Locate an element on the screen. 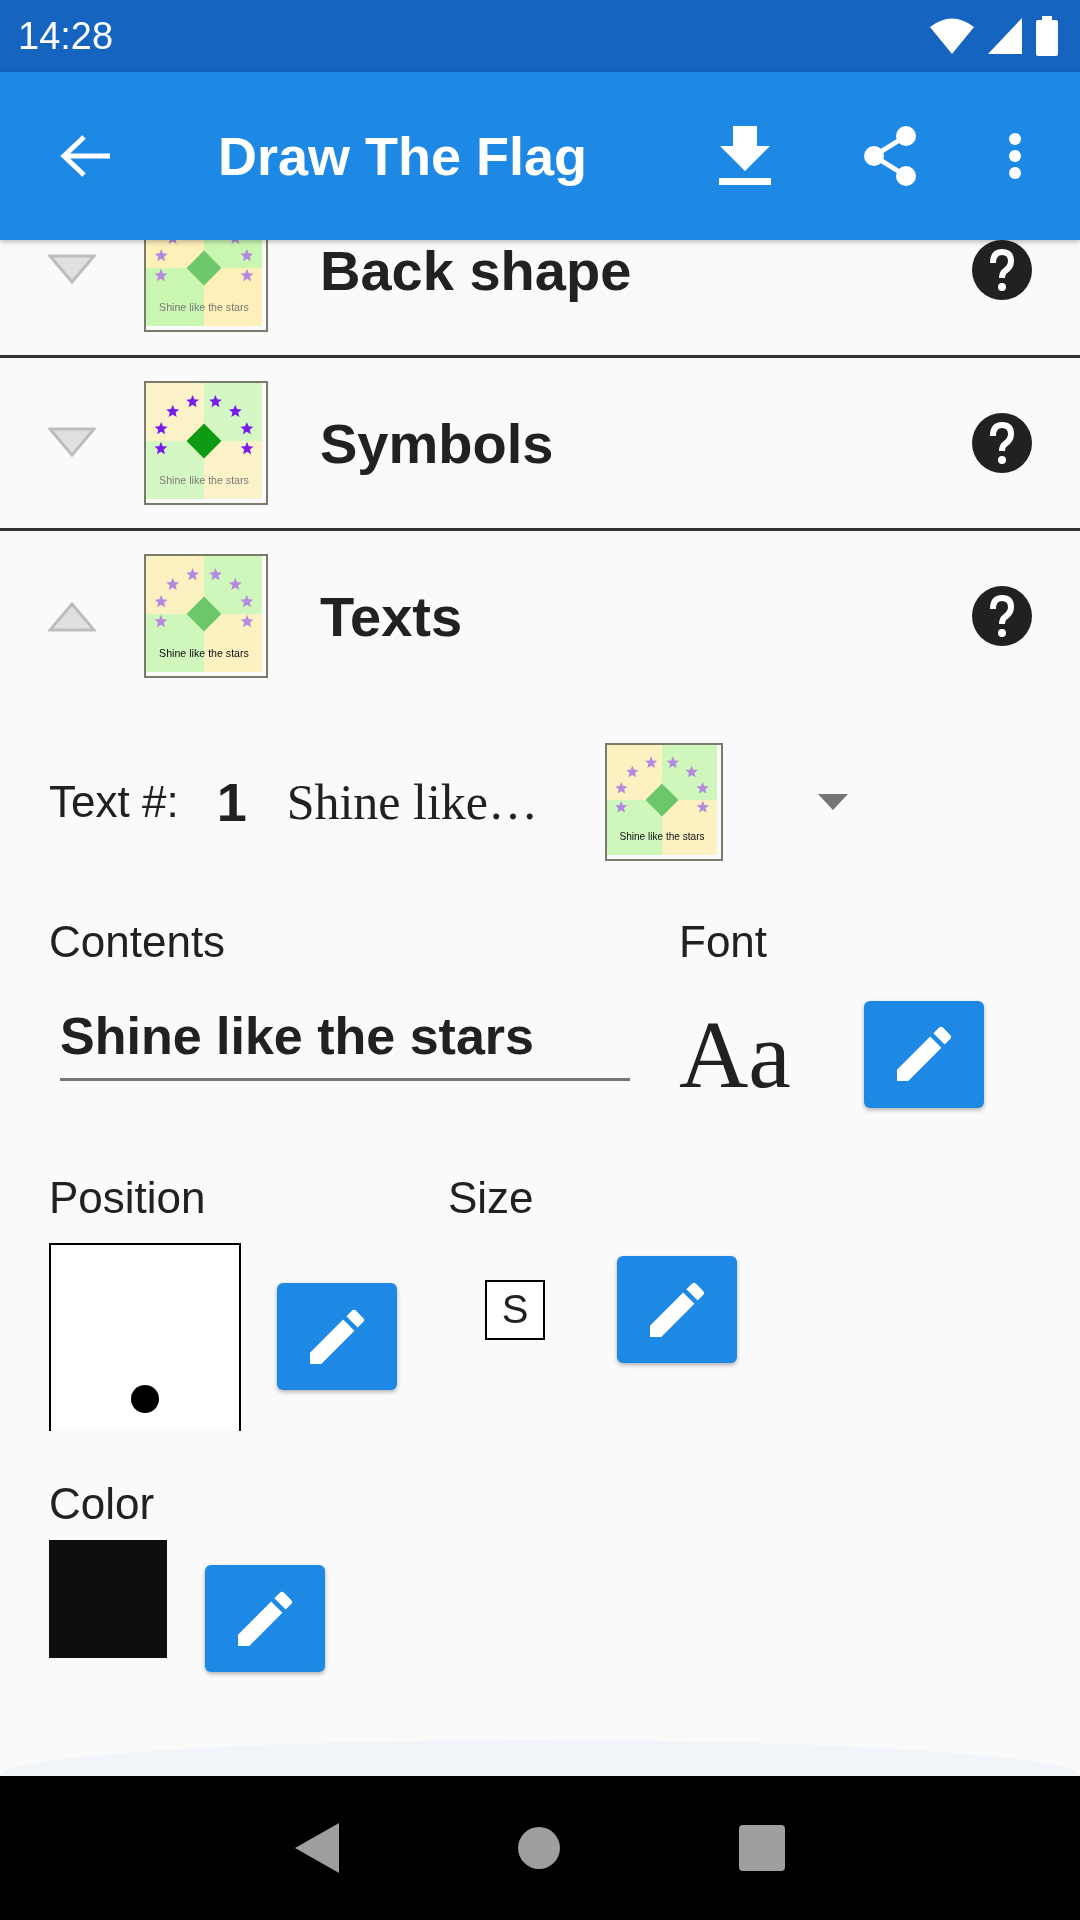 Image resolution: width=1080 pixels, height=1920 pixels. battery-icon is located at coordinates (1047, 36).